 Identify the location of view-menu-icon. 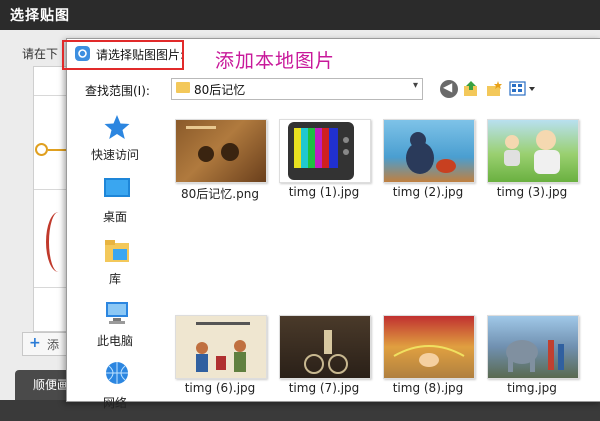
(522, 88).